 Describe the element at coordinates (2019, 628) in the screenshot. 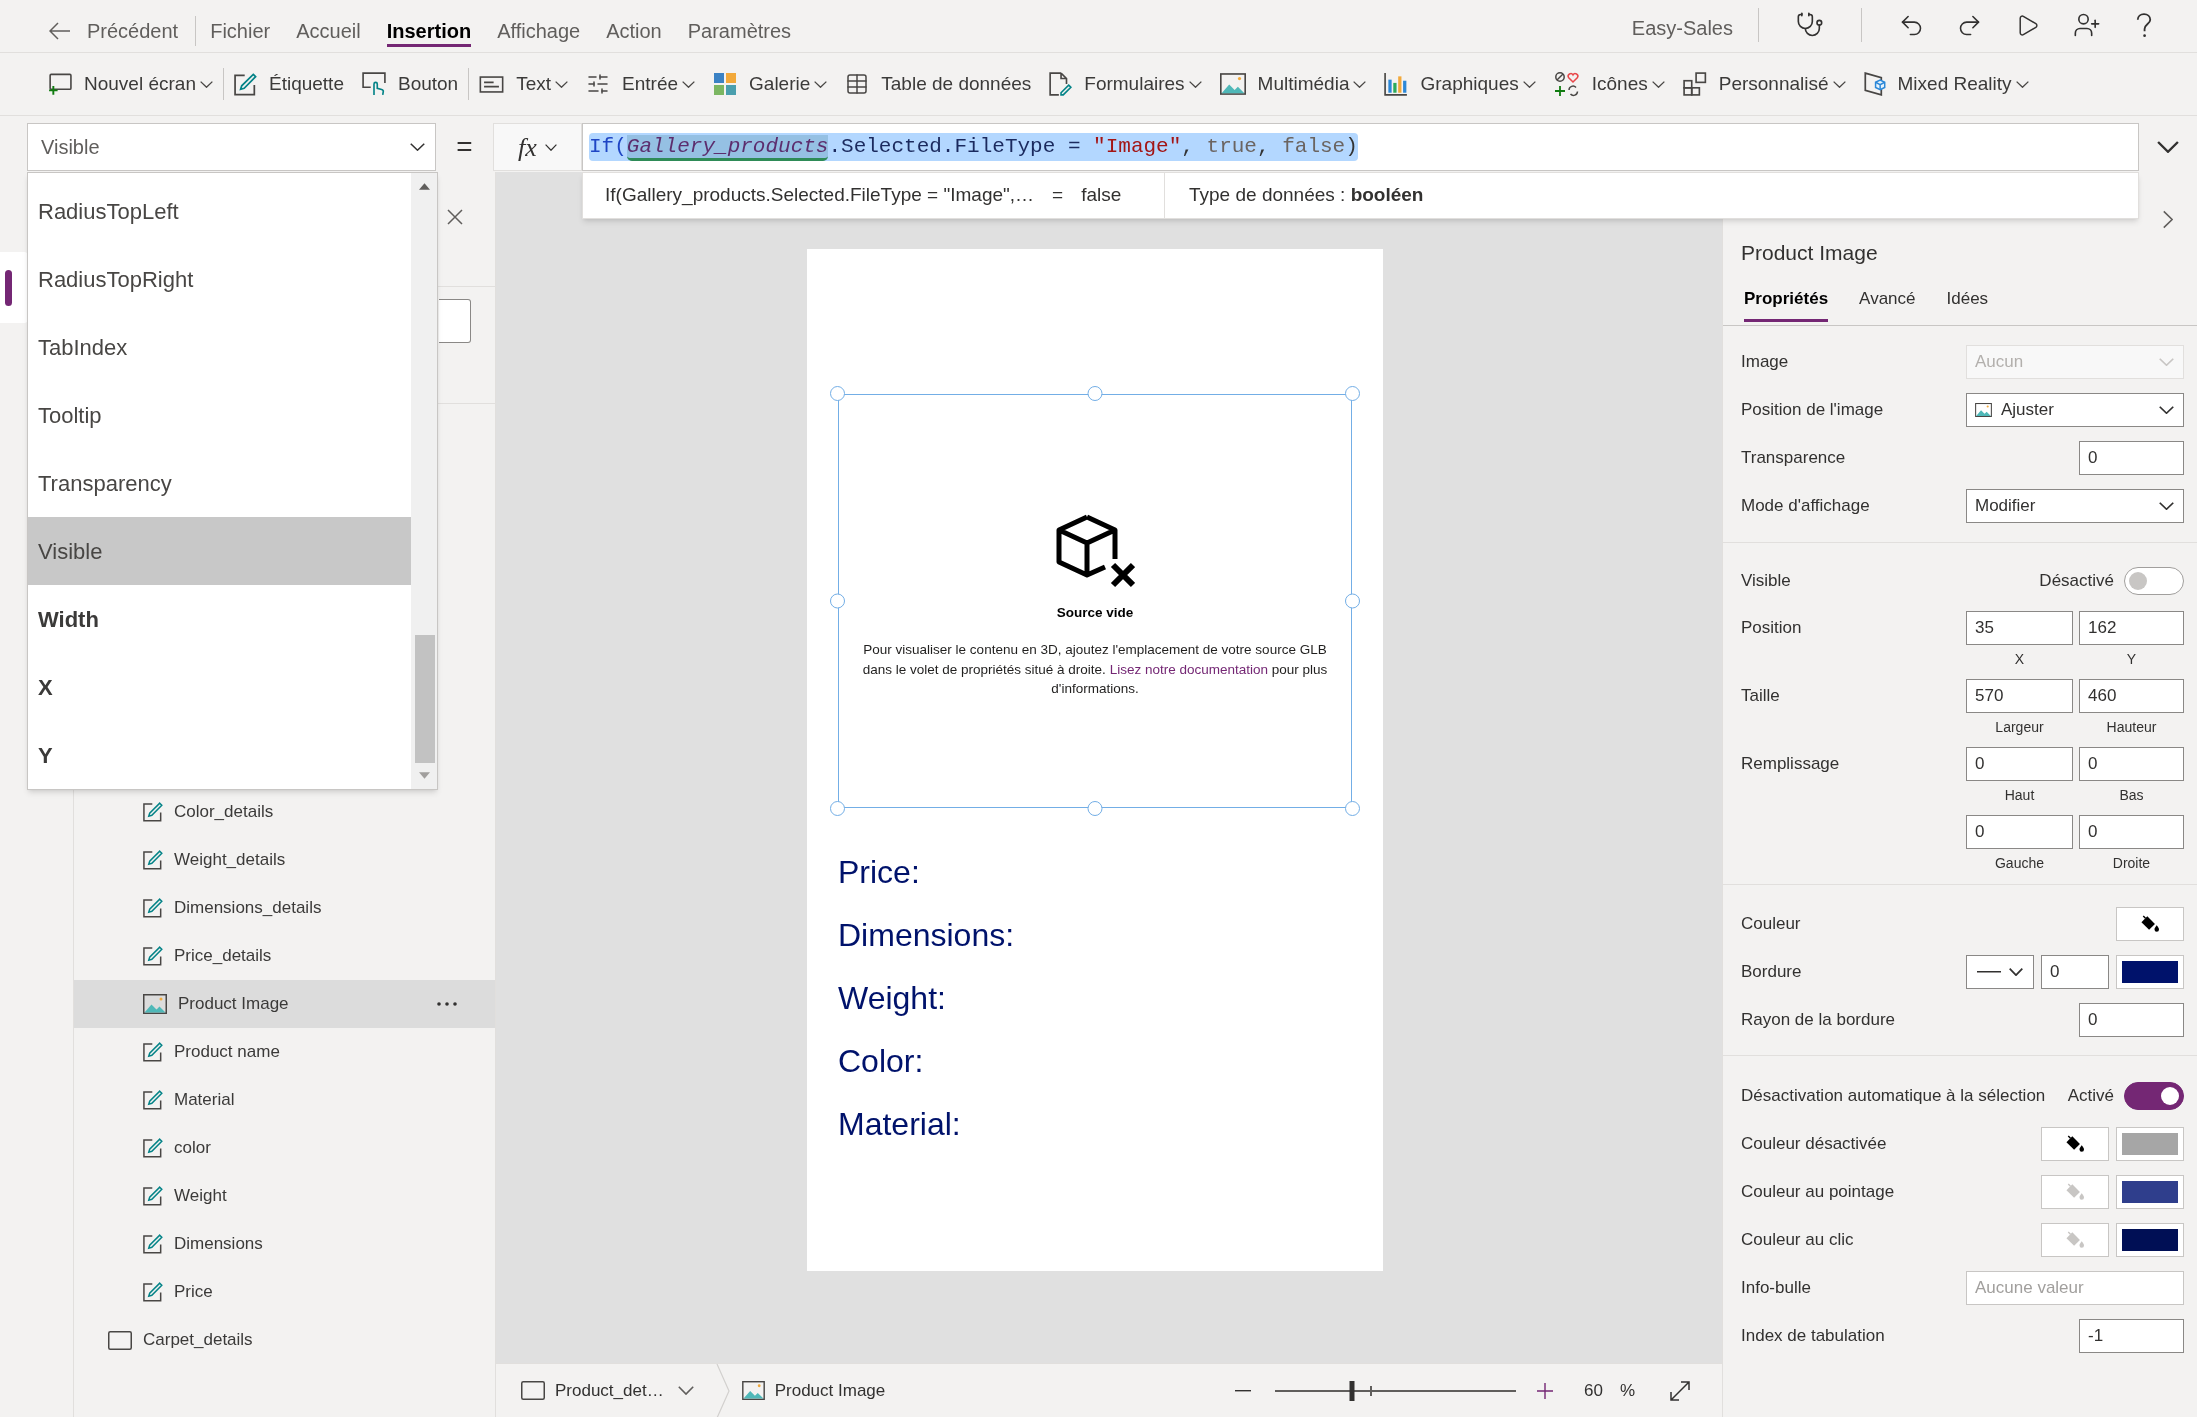

I see `number-input: 35` at that location.